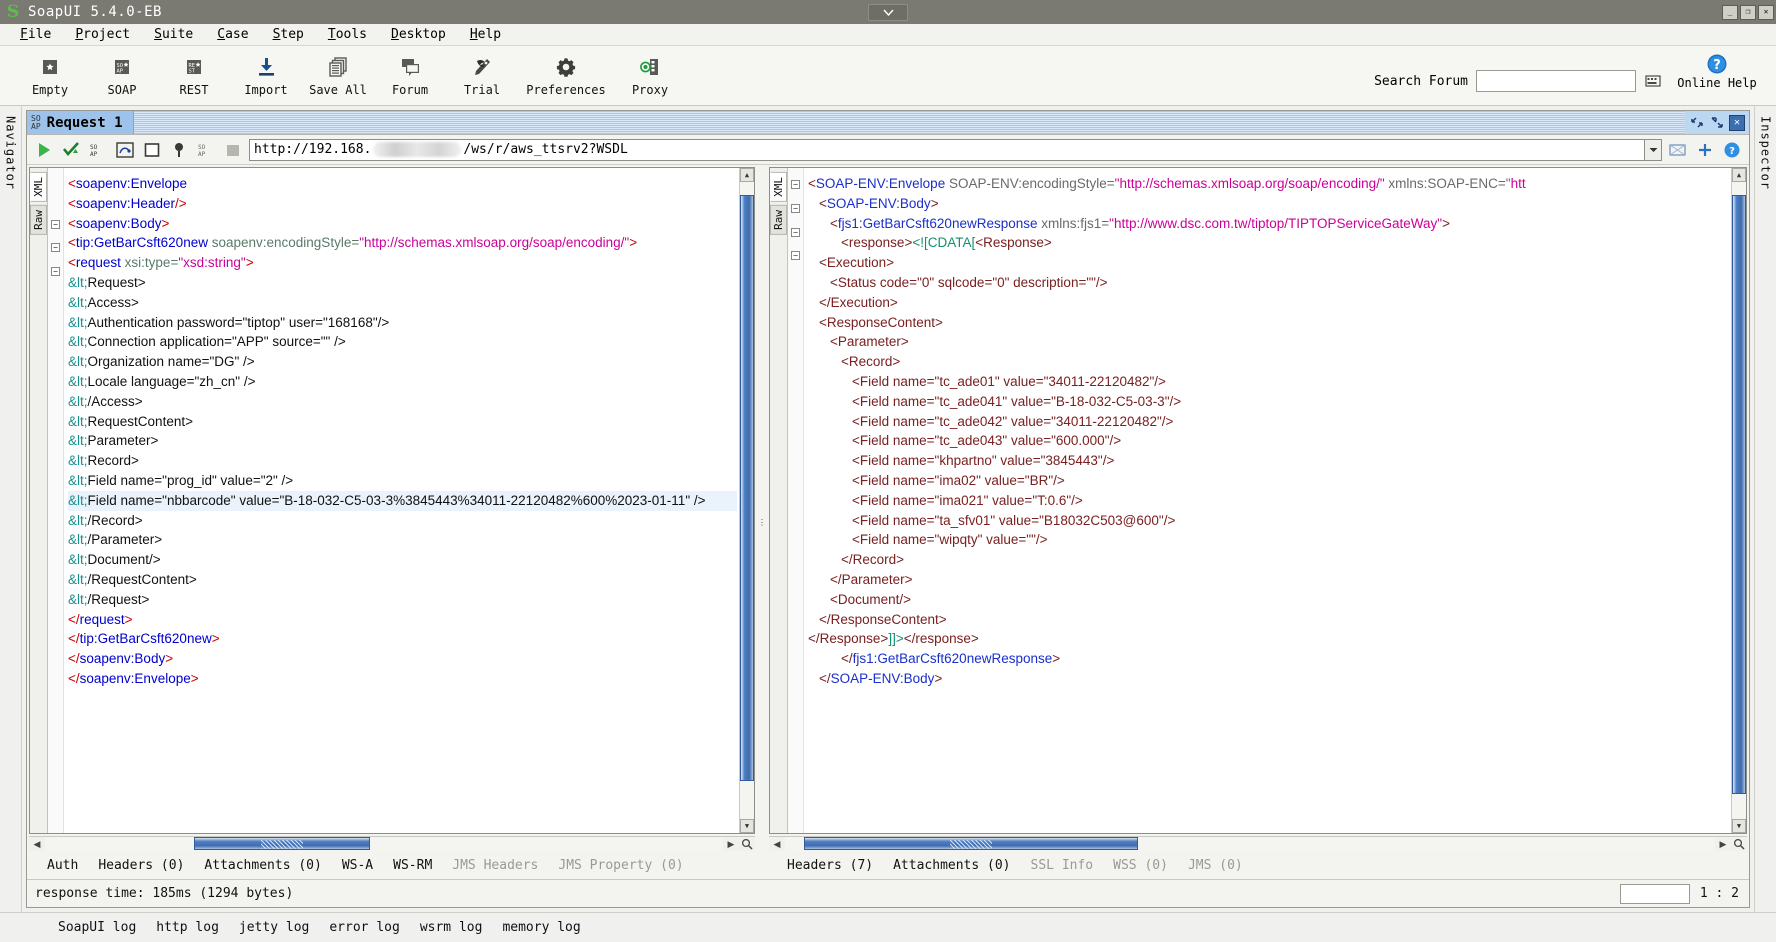 The image size is (1776, 942). Describe the element at coordinates (44, 150) in the screenshot. I see `submit-request-button` at that location.